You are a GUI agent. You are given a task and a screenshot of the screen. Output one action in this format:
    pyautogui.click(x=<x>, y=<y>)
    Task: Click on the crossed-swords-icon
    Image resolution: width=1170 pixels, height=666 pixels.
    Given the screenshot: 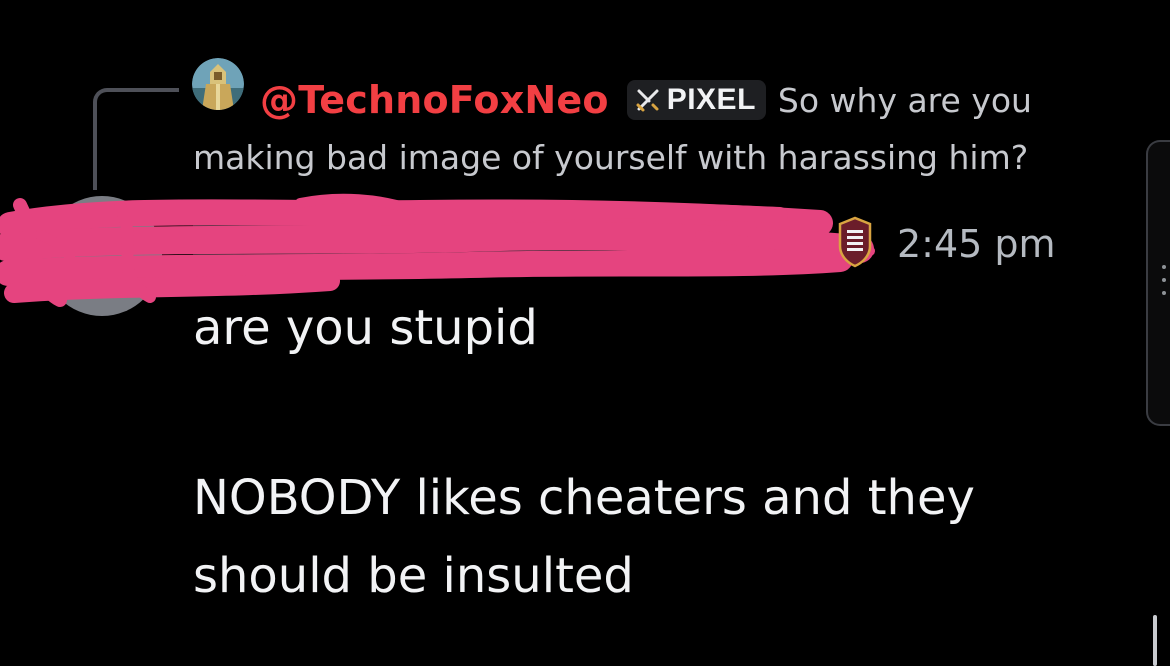 What is the action you would take?
    pyautogui.click(x=647, y=100)
    